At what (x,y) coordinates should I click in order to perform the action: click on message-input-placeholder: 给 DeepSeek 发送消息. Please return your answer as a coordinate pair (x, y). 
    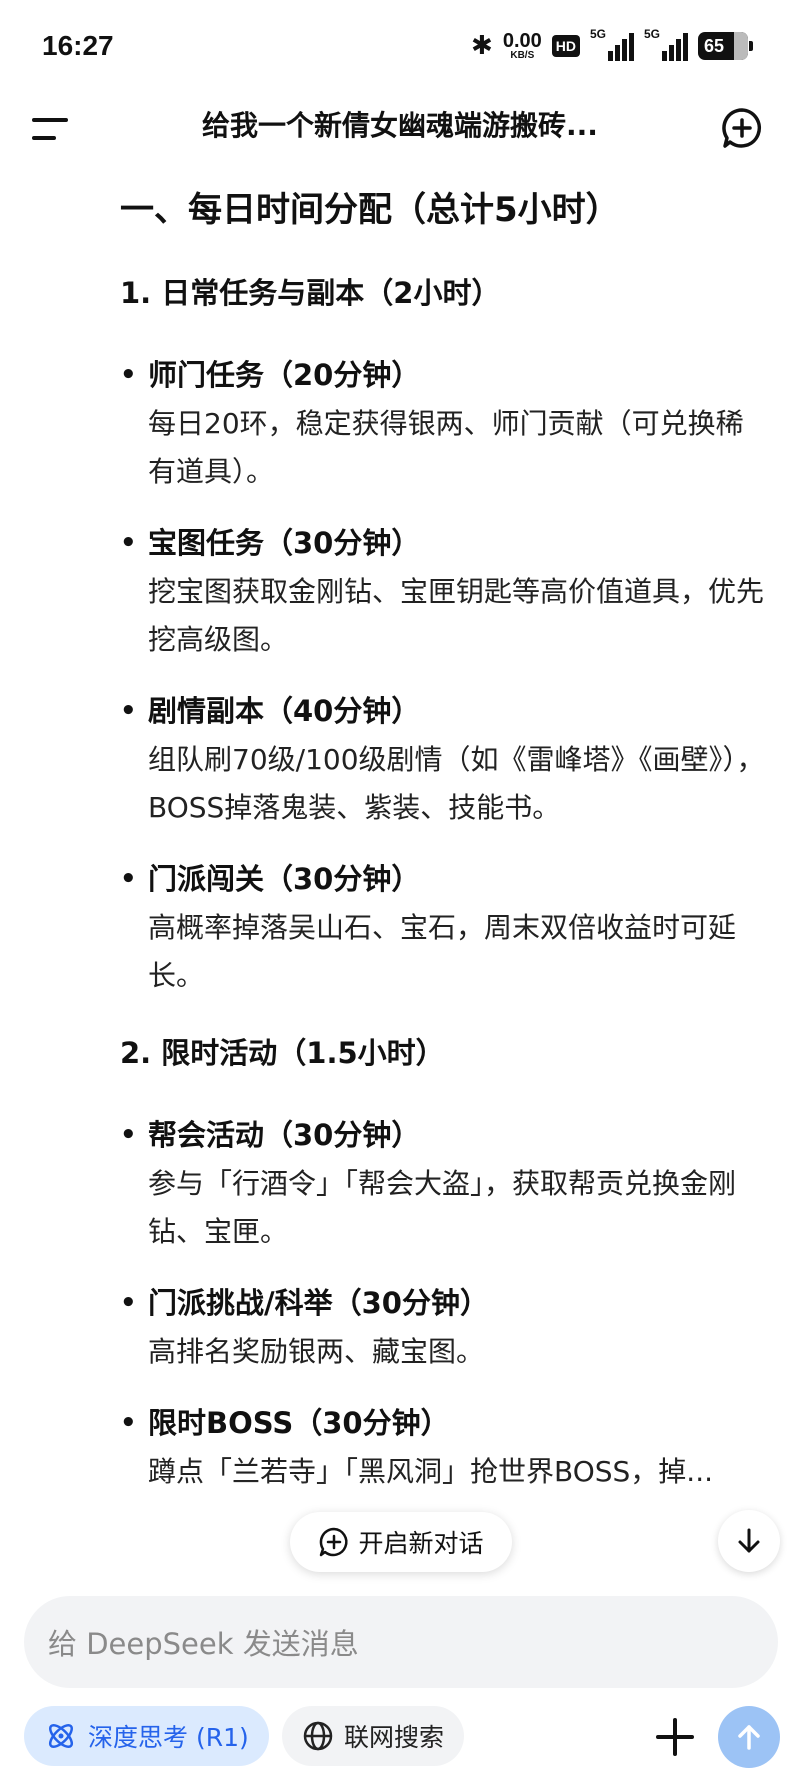
    Looking at the image, I should click on (203, 1644).